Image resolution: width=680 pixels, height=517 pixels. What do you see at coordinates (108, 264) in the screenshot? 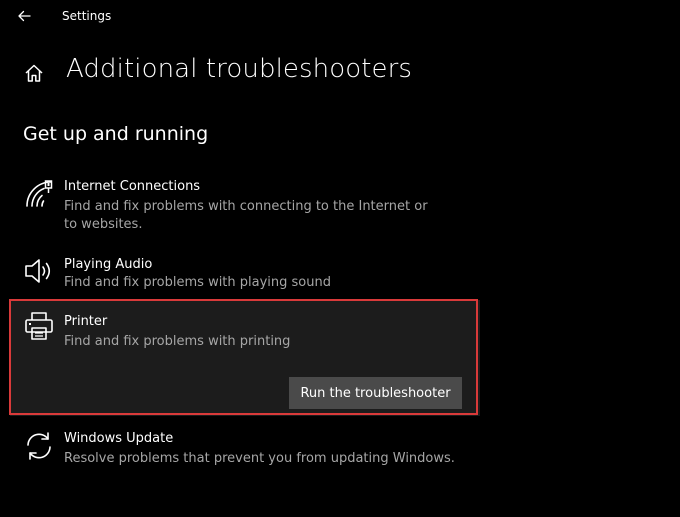
I see `troubleshooter-title: Playing Audio` at bounding box center [108, 264].